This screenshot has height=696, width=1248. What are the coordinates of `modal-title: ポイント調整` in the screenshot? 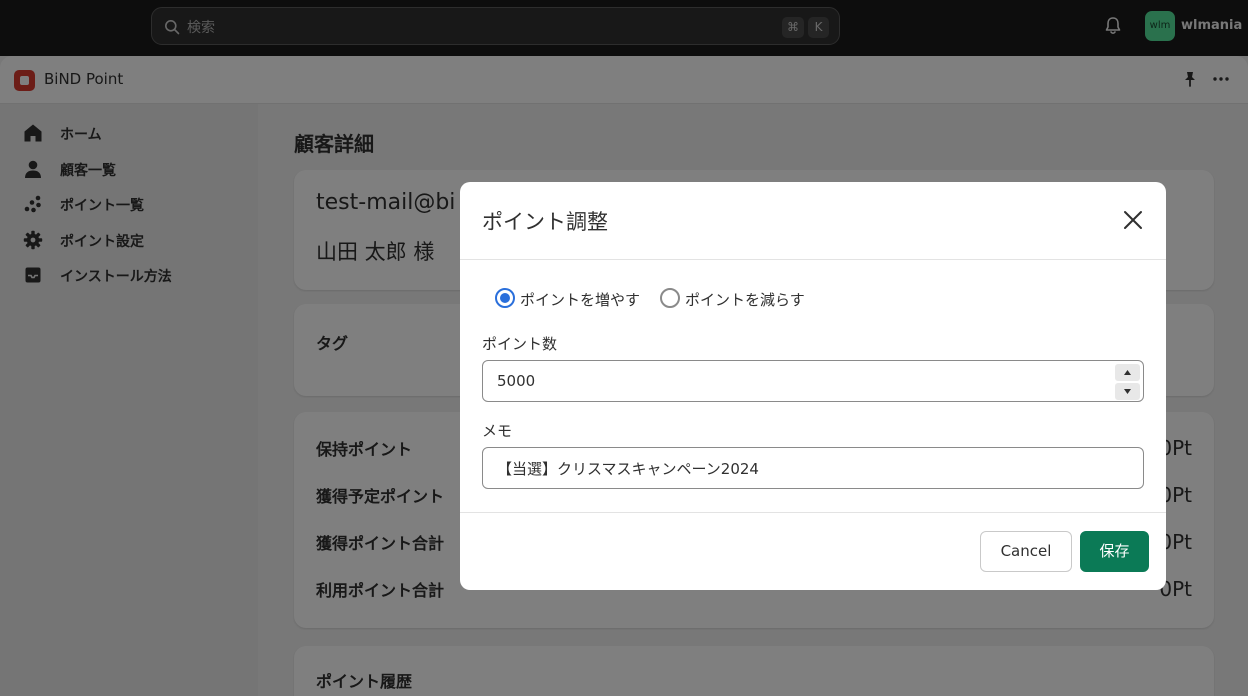 It's located at (545, 222).